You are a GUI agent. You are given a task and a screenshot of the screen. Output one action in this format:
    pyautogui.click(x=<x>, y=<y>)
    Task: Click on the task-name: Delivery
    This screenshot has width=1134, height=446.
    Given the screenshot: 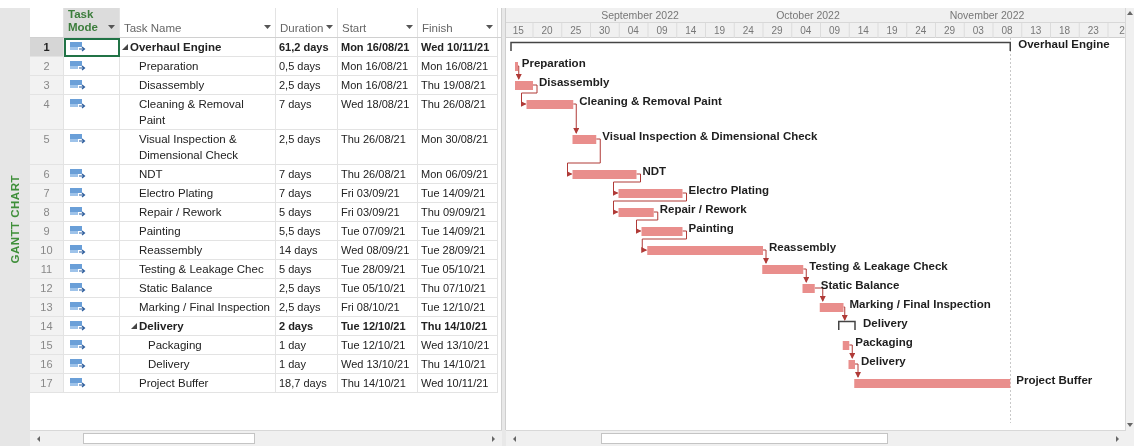 What is the action you would take?
    pyautogui.click(x=168, y=364)
    